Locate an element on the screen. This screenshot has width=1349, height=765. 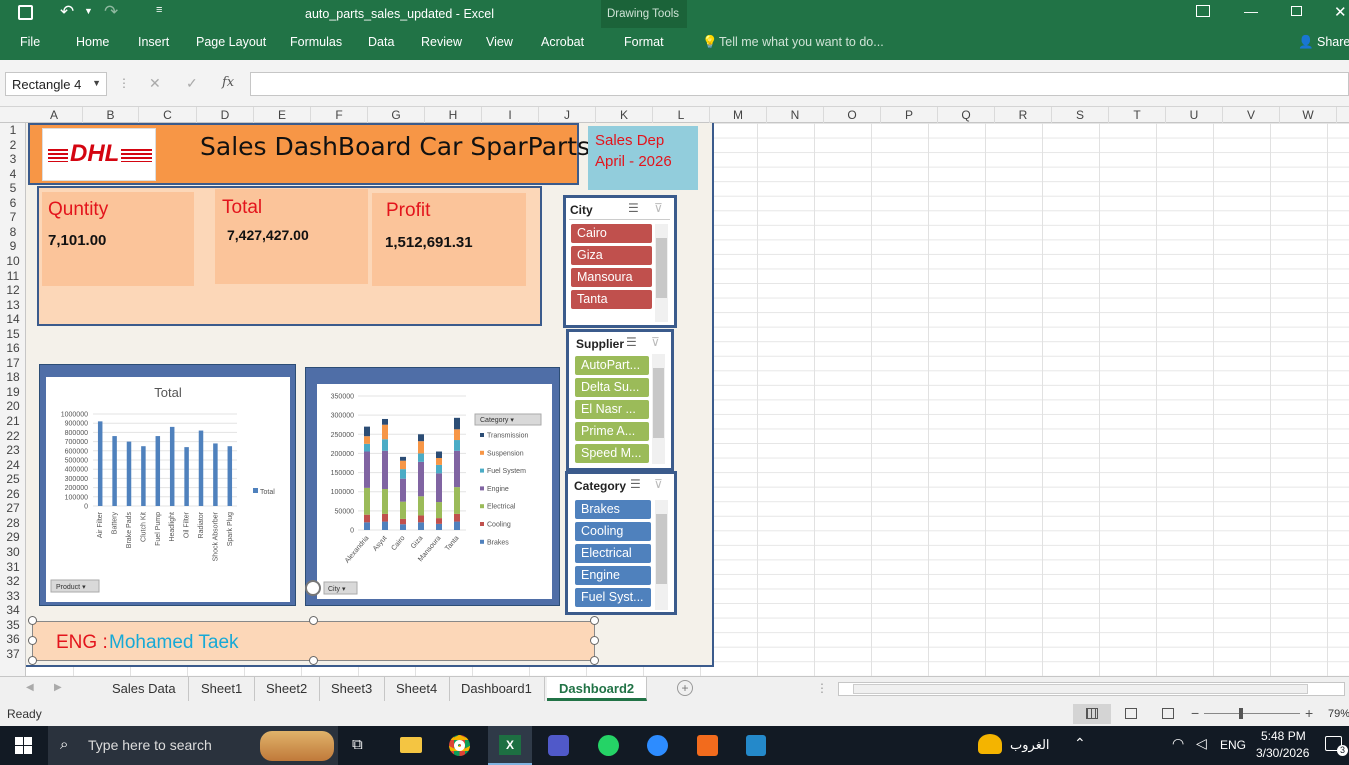
cancel-icon: ✕ is located at coordinates (155, 83).